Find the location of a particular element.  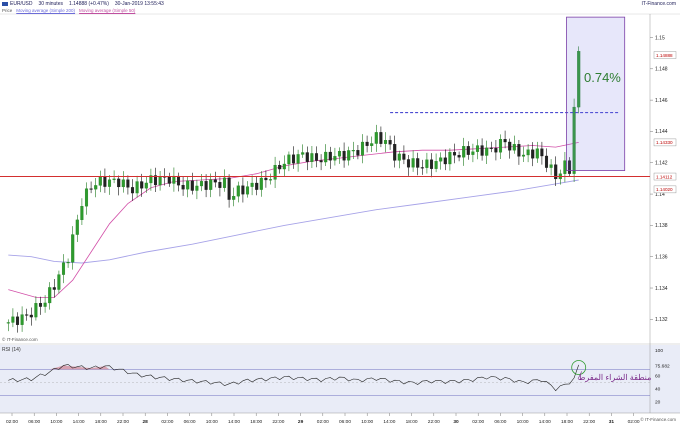

percent-box is located at coordinates (596, 93).